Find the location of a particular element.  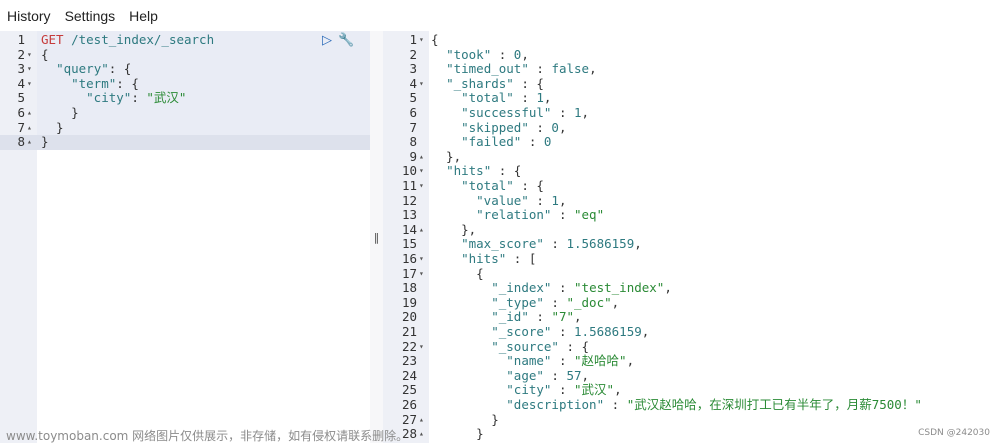

code-text: "total" : 1, is located at coordinates (506, 98).